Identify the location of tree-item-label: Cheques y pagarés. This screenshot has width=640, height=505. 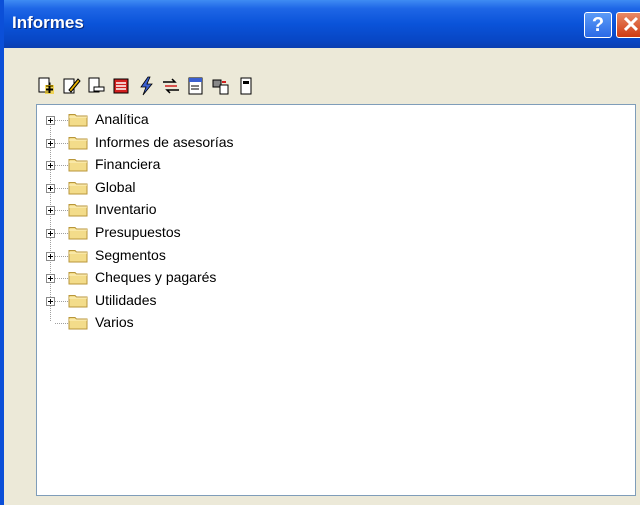
(156, 277).